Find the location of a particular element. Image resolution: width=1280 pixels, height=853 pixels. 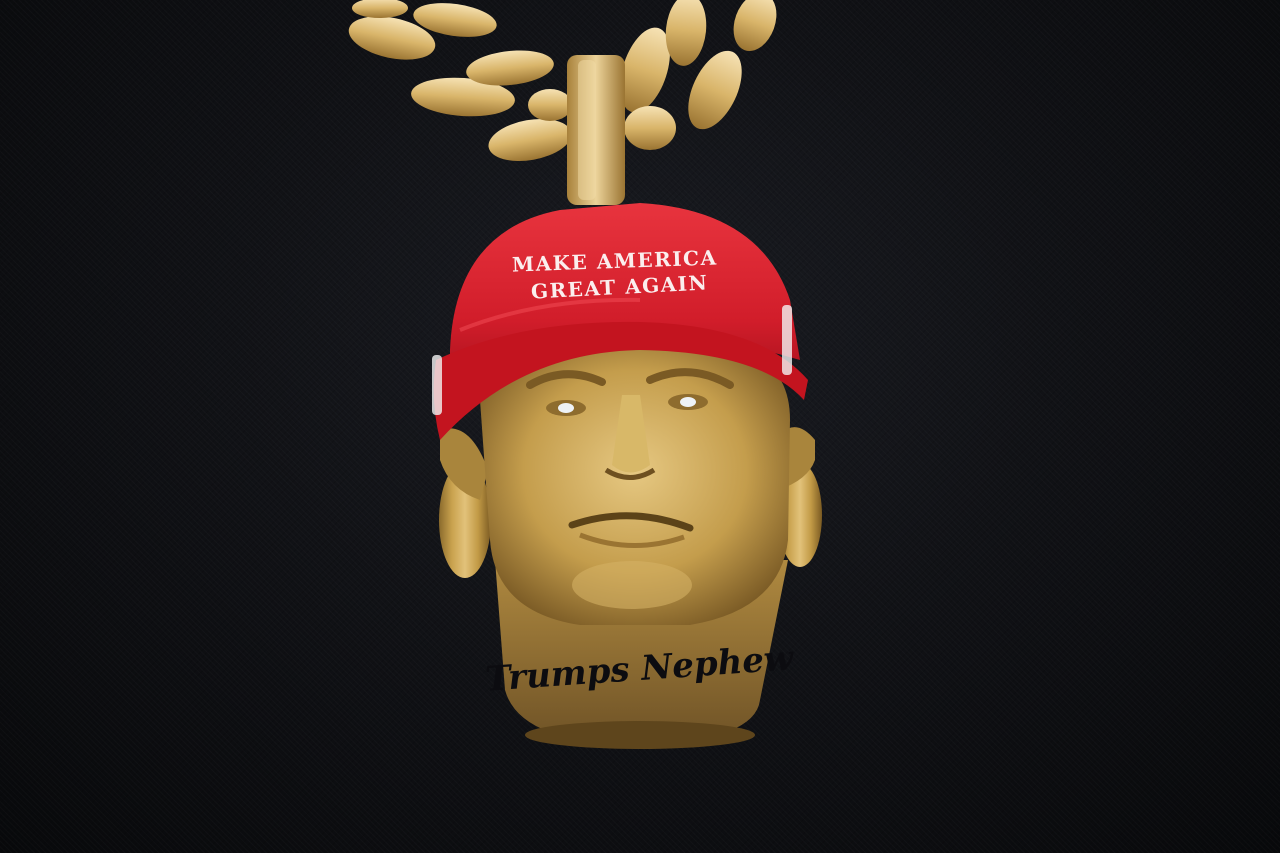

pendant-face is located at coordinates (635, 485).